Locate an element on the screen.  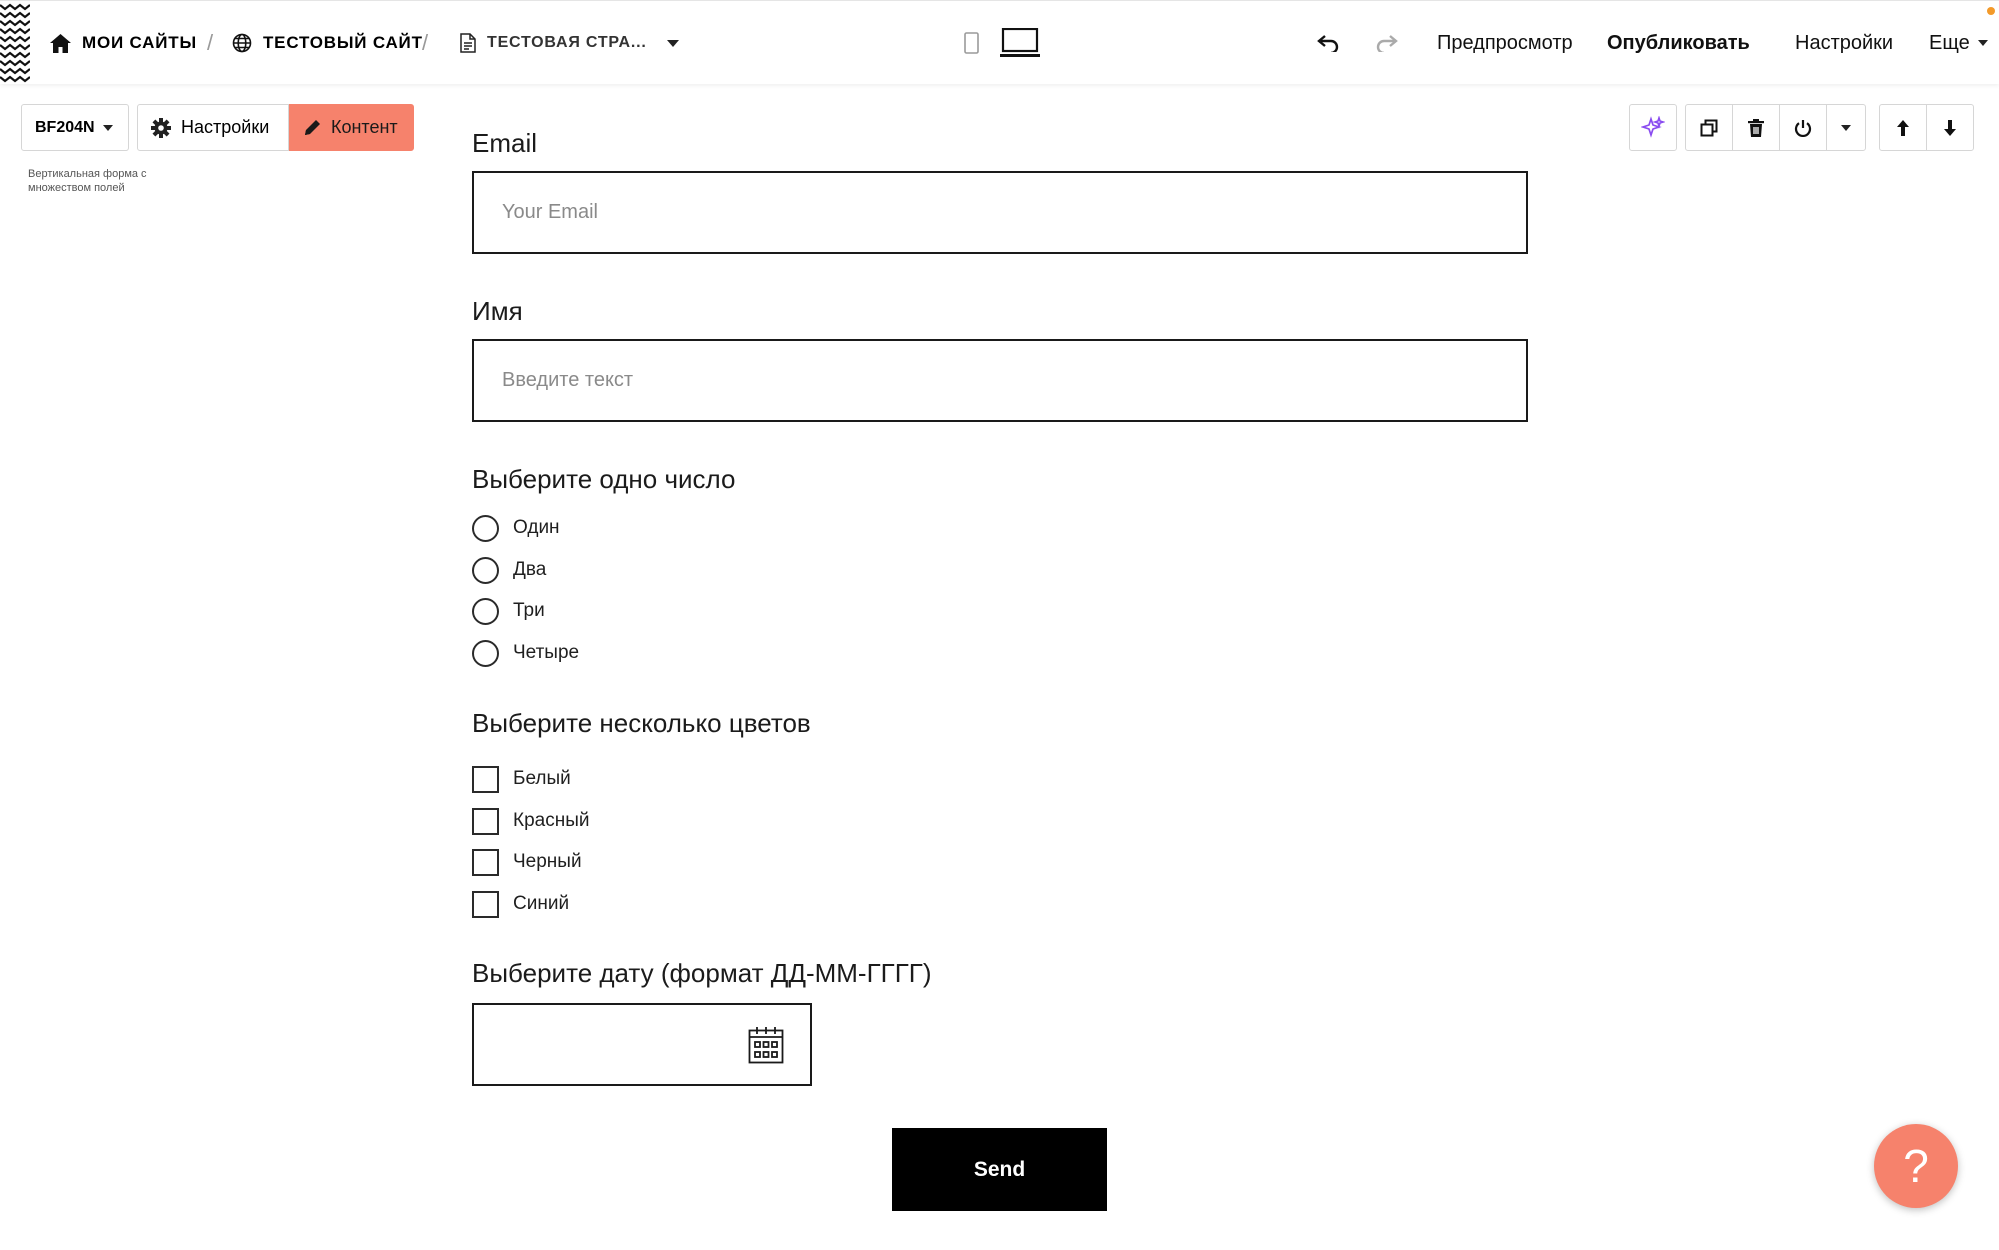
breadcrumb-test-site: ТЕСТОВЫЙ САЙТ is located at coordinates (327, 43).